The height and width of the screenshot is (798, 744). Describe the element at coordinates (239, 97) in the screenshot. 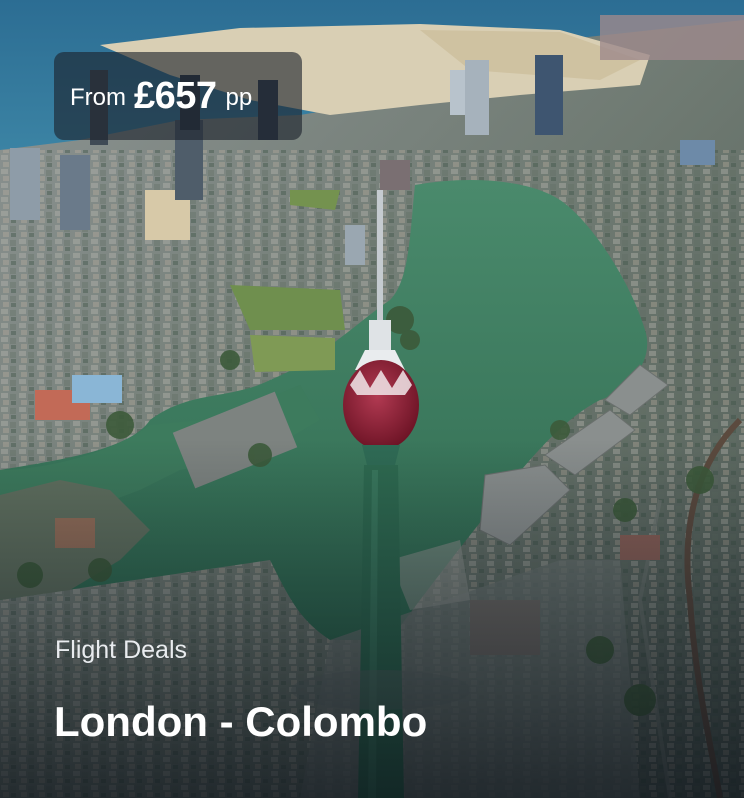

I see `price-unit: pp` at that location.